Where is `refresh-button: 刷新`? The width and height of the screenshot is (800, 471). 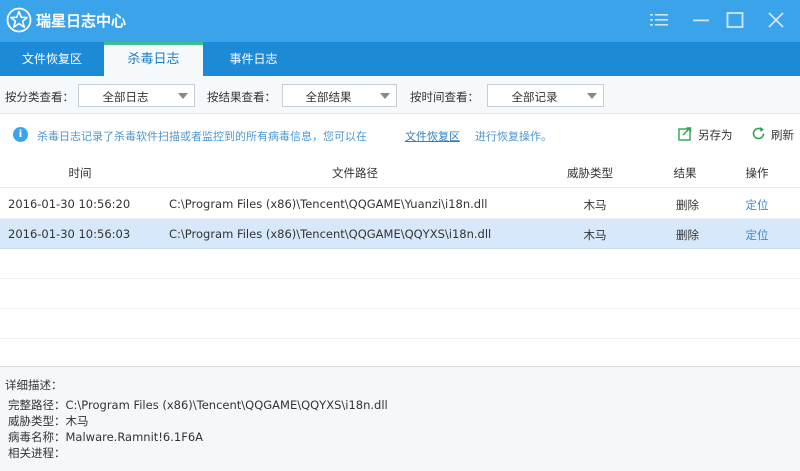
refresh-button: 刷新 is located at coordinates (775, 136).